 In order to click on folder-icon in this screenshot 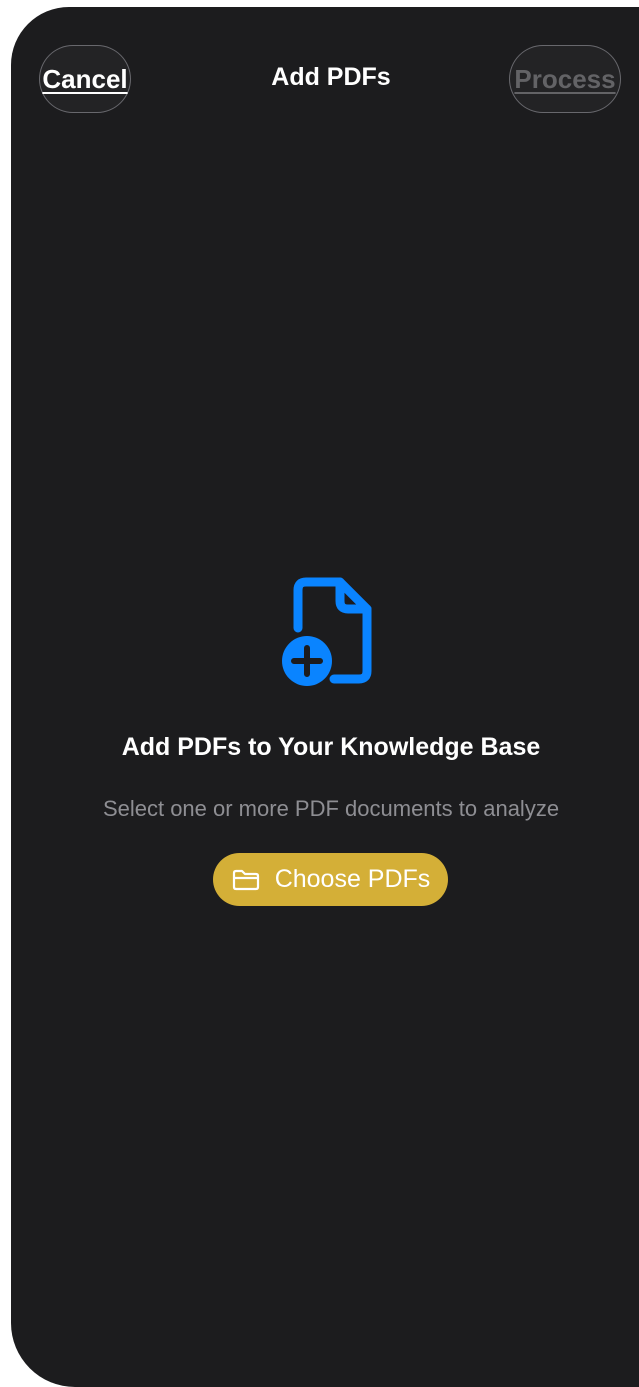, I will do `click(245, 879)`.